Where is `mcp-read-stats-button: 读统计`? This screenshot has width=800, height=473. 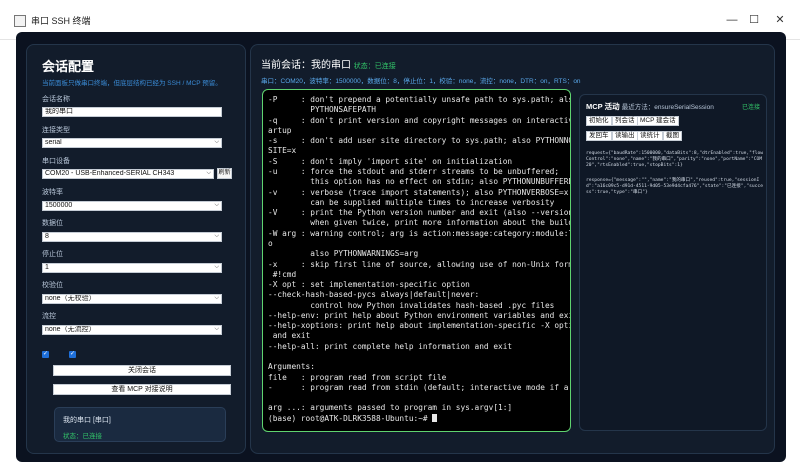 mcp-read-stats-button: 读统计 is located at coordinates (650, 136).